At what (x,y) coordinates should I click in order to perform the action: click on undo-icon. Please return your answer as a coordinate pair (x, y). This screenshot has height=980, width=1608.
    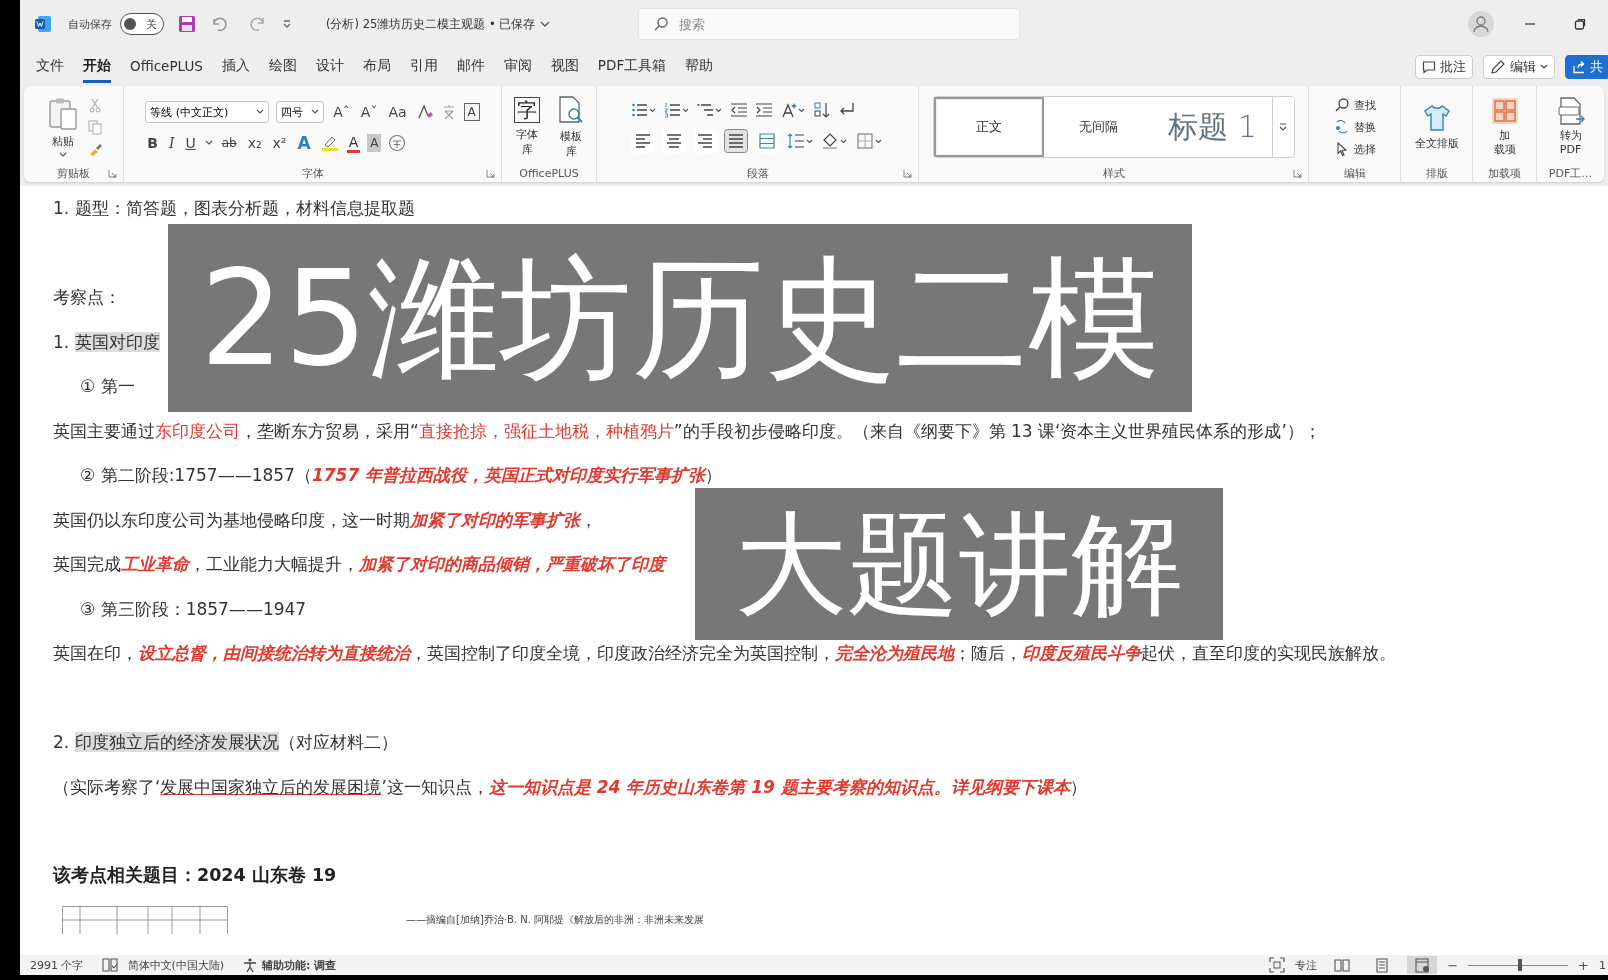
    Looking at the image, I should click on (220, 24).